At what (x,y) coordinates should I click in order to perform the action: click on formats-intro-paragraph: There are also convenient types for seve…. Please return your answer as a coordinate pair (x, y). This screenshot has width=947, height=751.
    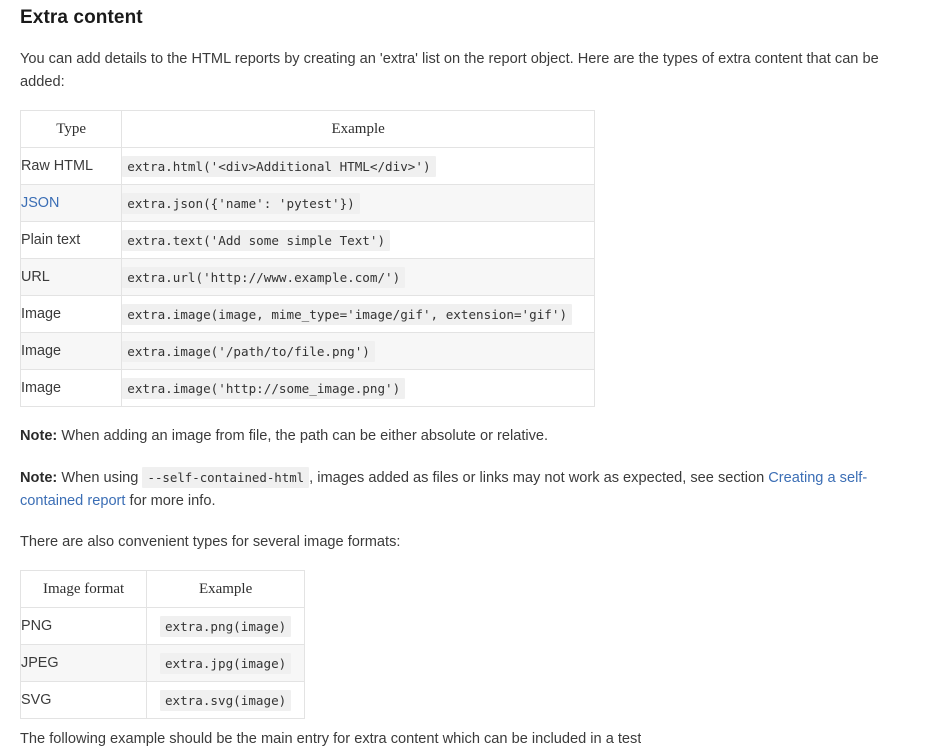
    Looking at the image, I should click on (210, 542).